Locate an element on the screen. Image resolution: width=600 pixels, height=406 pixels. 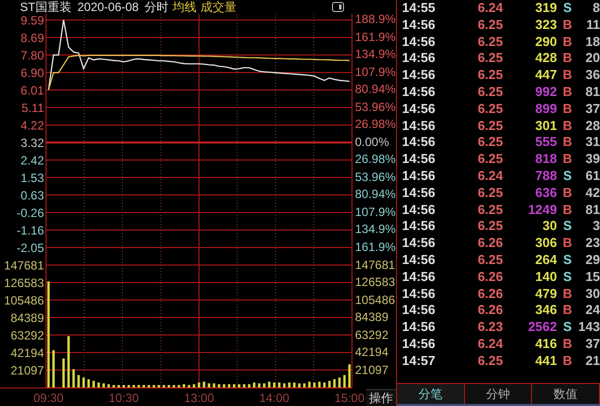
volume-axis-label: 21097 is located at coordinates (372, 370).